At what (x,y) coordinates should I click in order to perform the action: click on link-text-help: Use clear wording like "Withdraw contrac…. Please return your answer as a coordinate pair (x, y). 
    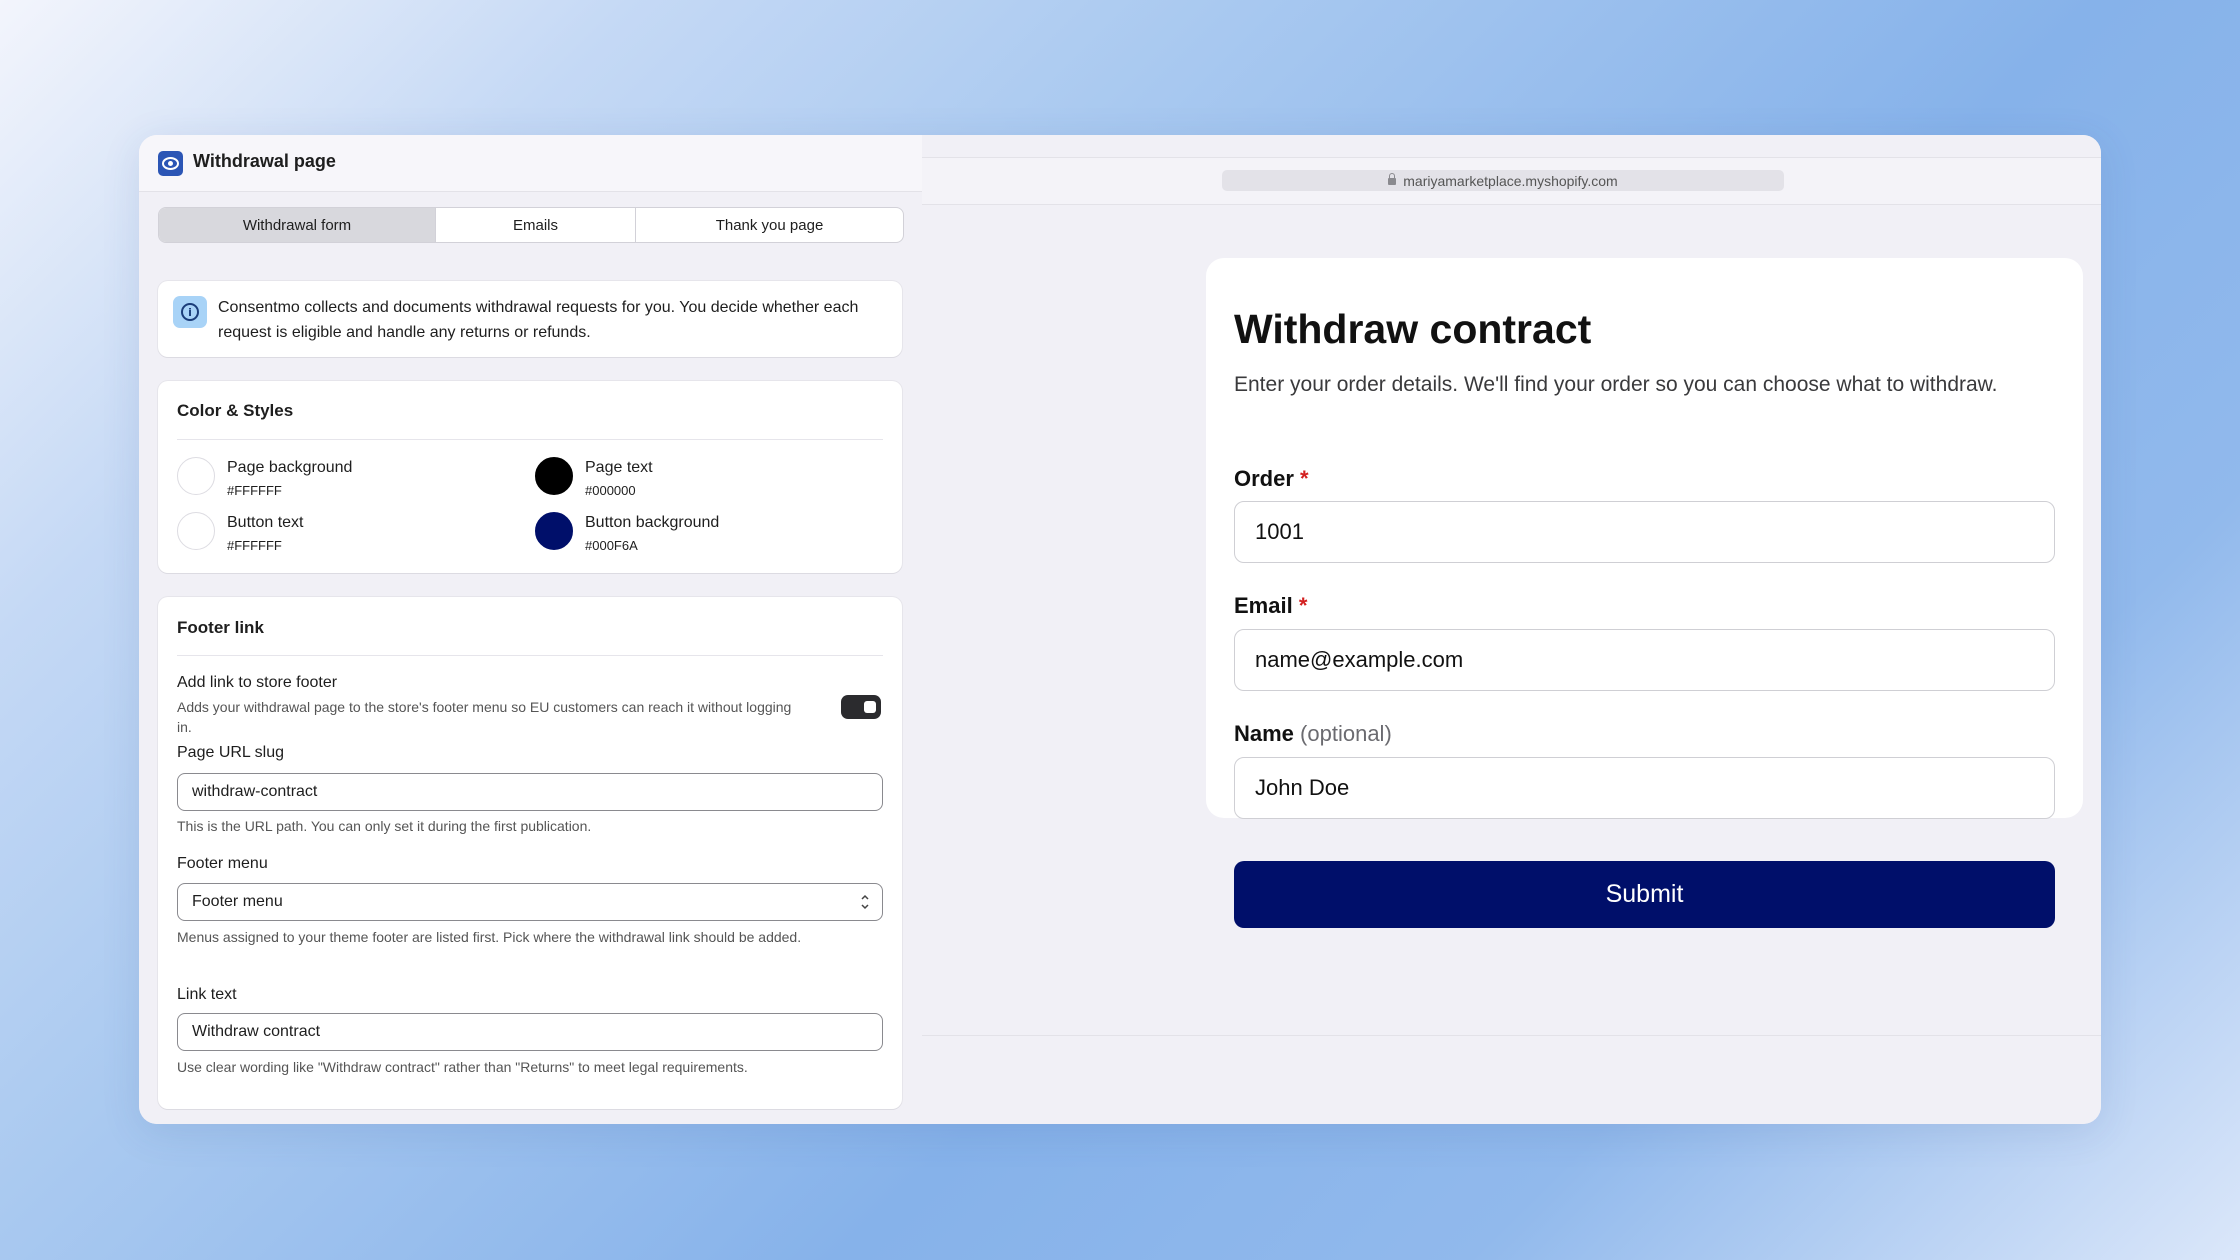
    Looking at the image, I should click on (462, 1067).